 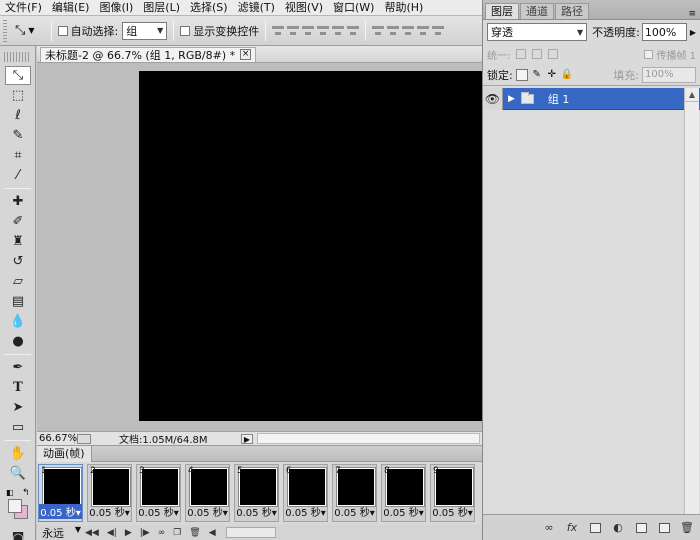 What do you see at coordinates (250, 532) in the screenshot?
I see `frame-scrollbar` at bounding box center [250, 532].